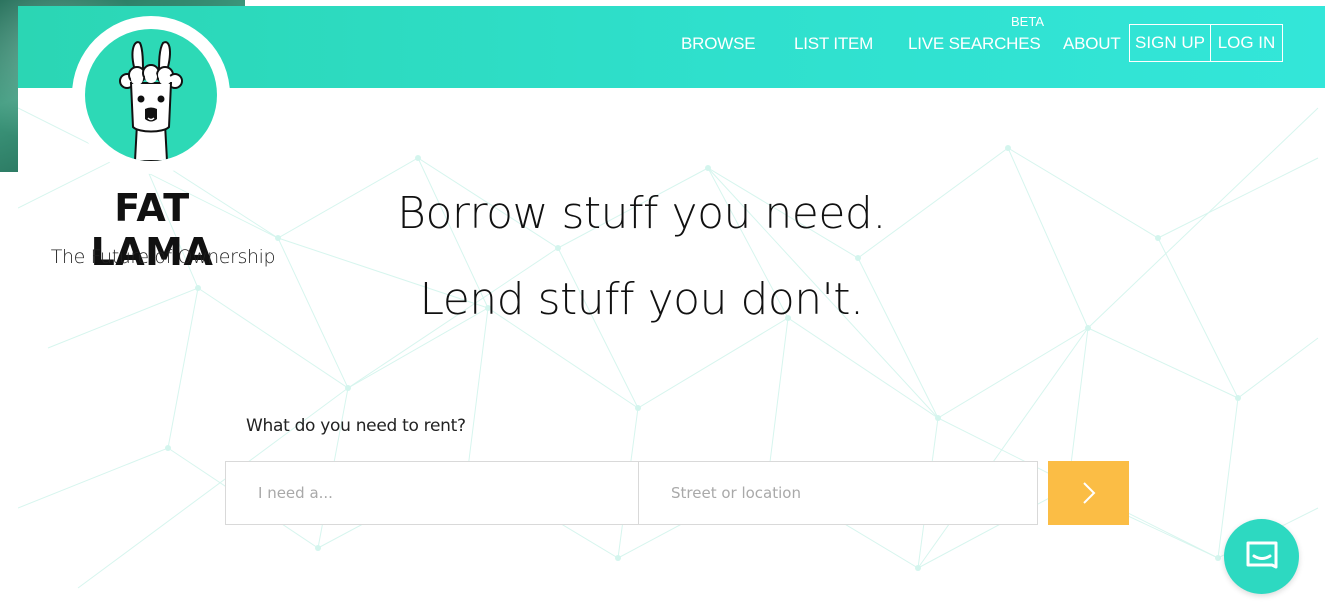 The height and width of the screenshot is (605, 1325). I want to click on search-submit-button, so click(1088, 493).